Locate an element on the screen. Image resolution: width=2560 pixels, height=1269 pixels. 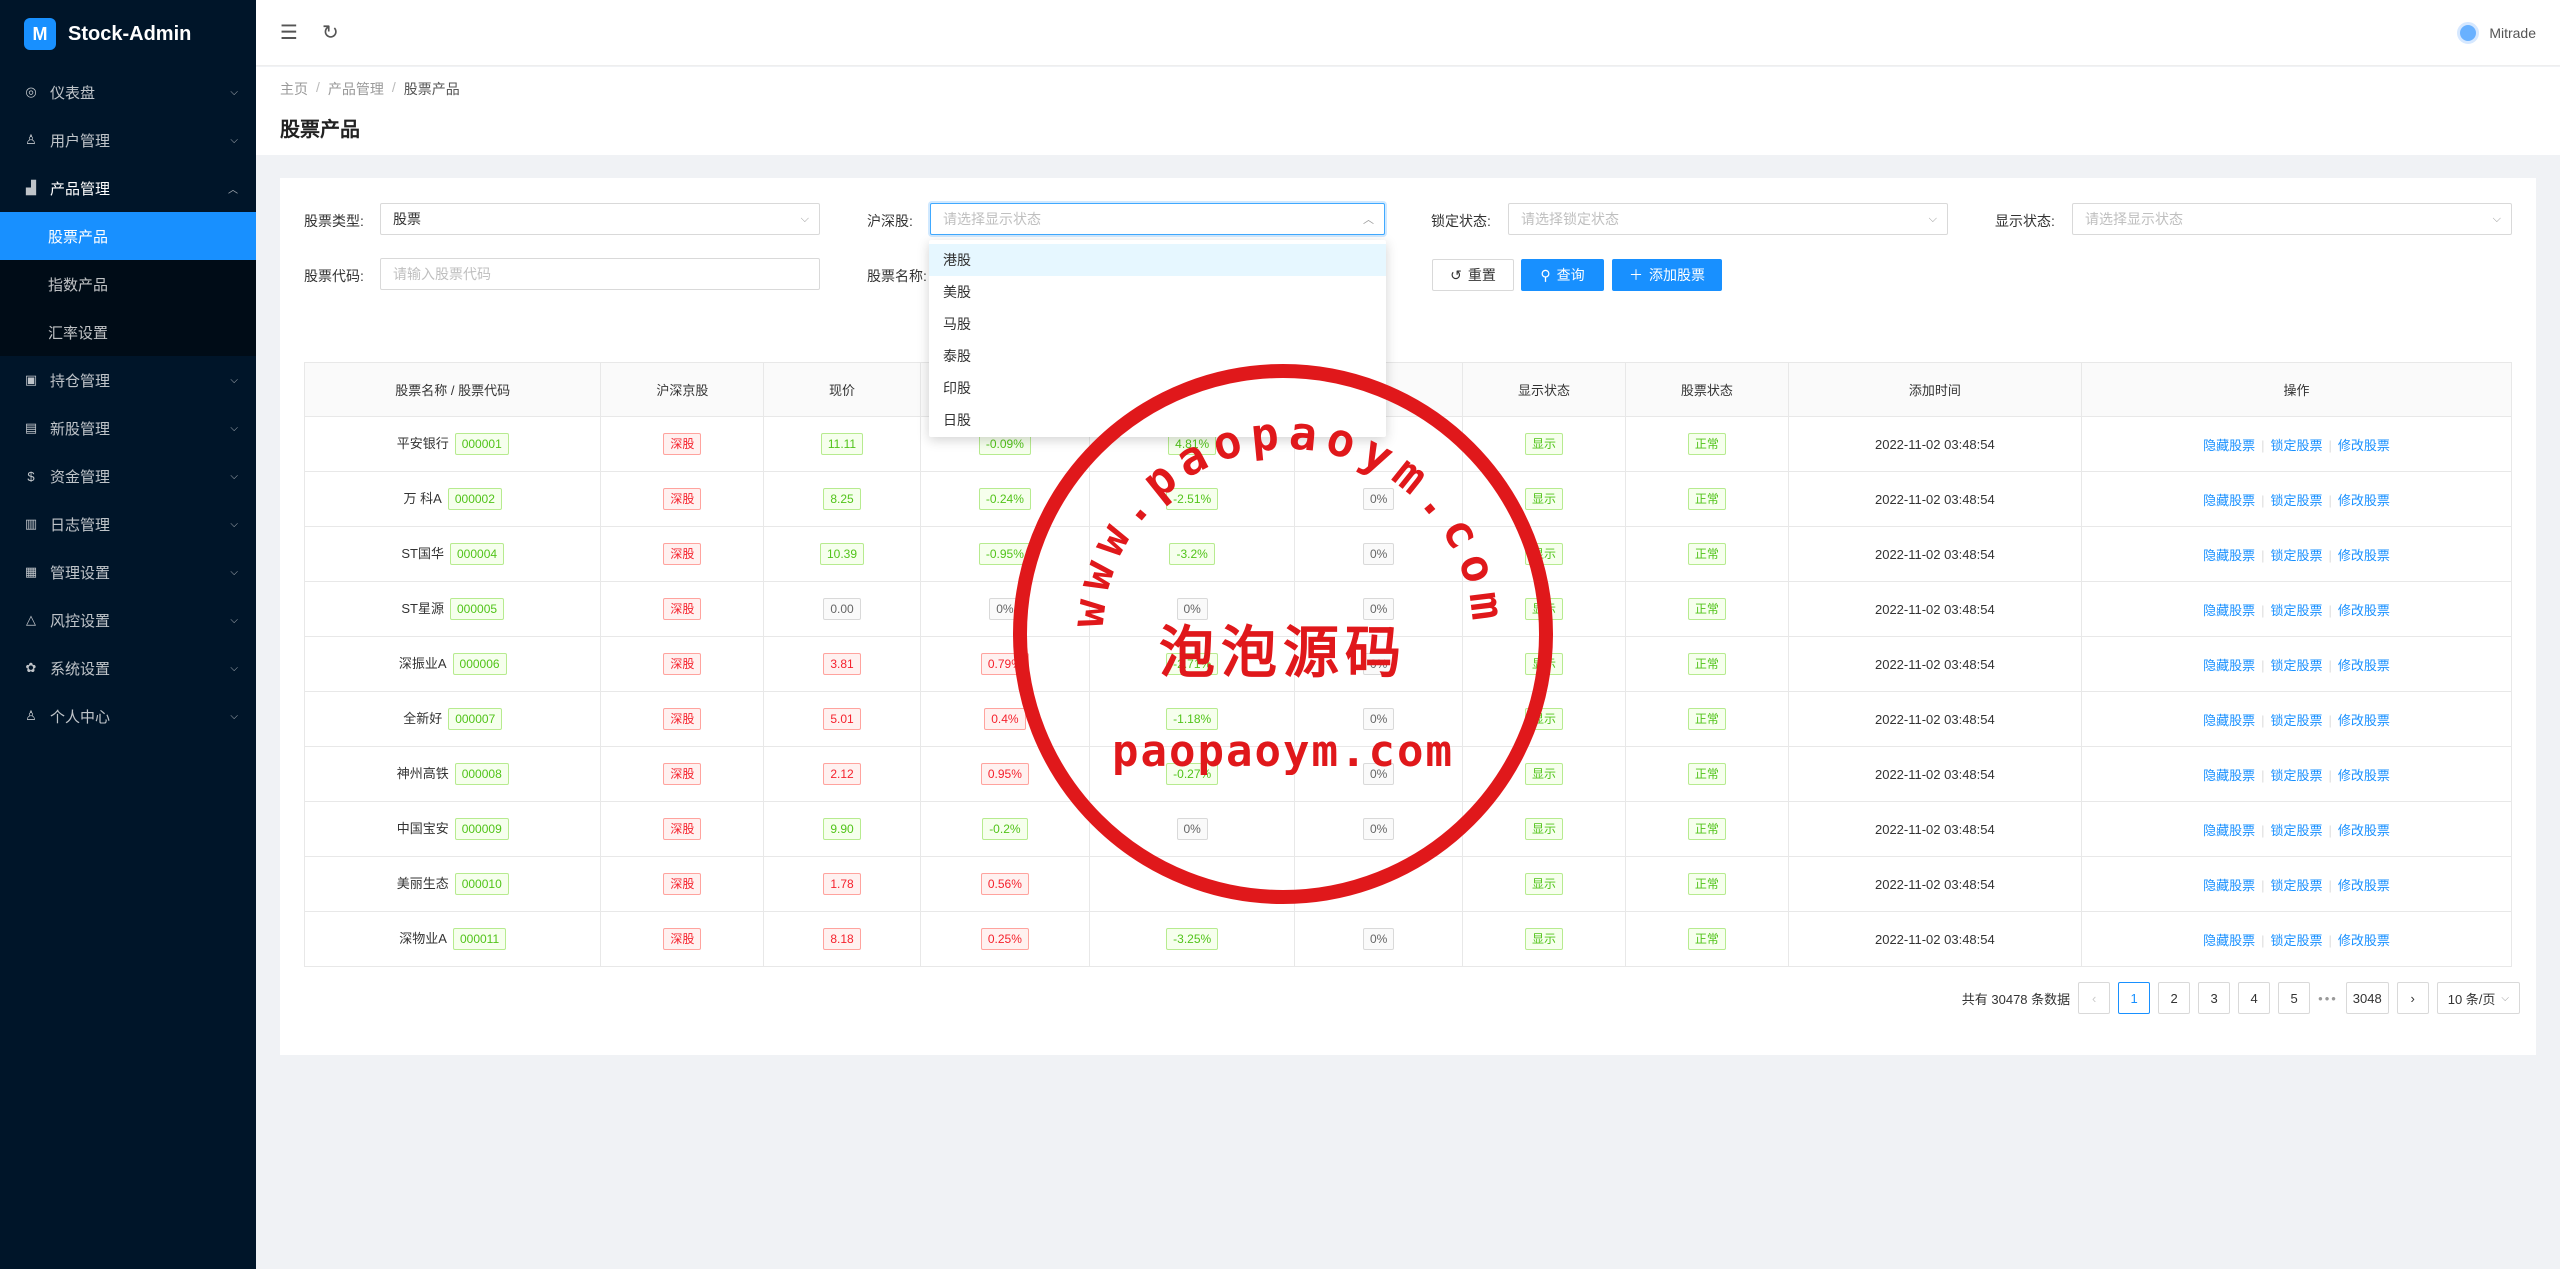
change-badge: 0.79% is located at coordinates (1004, 664).